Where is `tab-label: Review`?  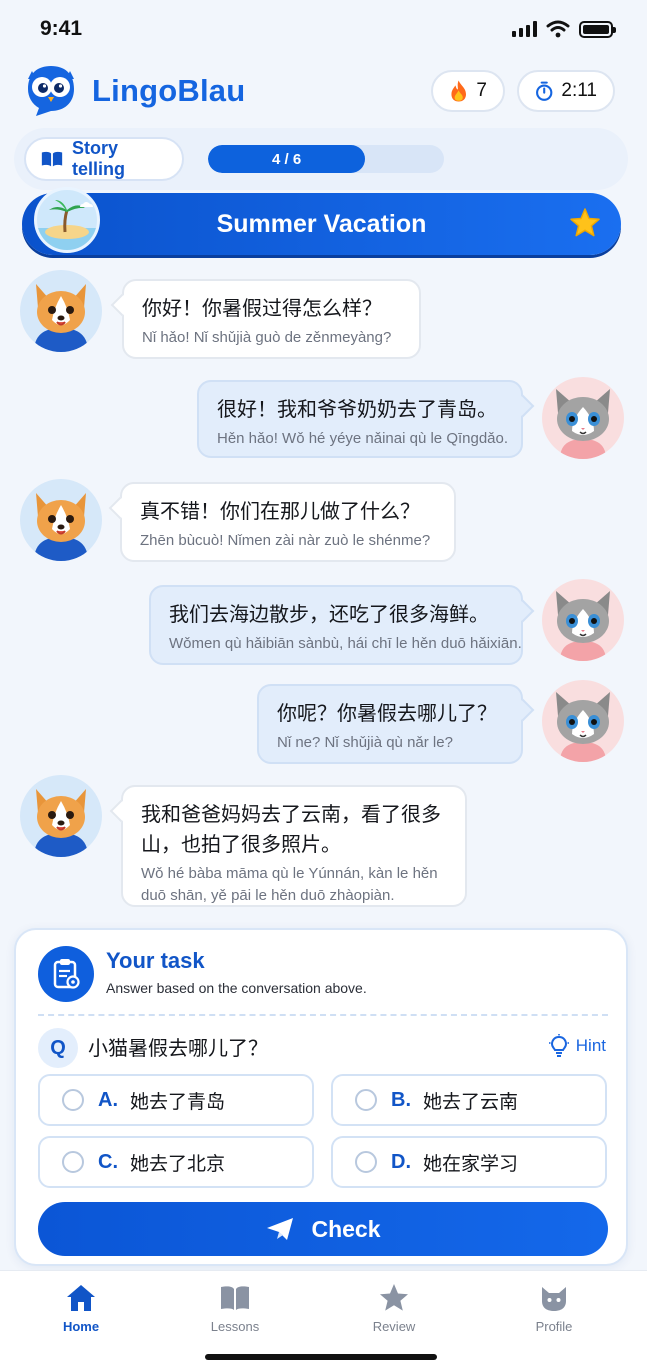 tab-label: Review is located at coordinates (394, 1326).